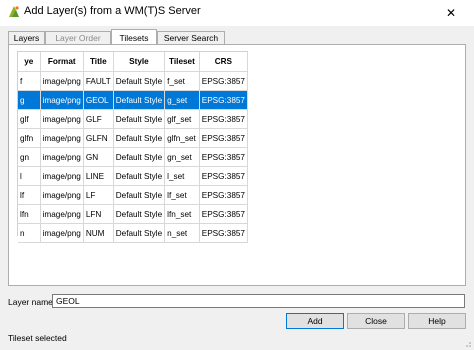  What do you see at coordinates (182, 100) in the screenshot?
I see `table-cell: g_set` at bounding box center [182, 100].